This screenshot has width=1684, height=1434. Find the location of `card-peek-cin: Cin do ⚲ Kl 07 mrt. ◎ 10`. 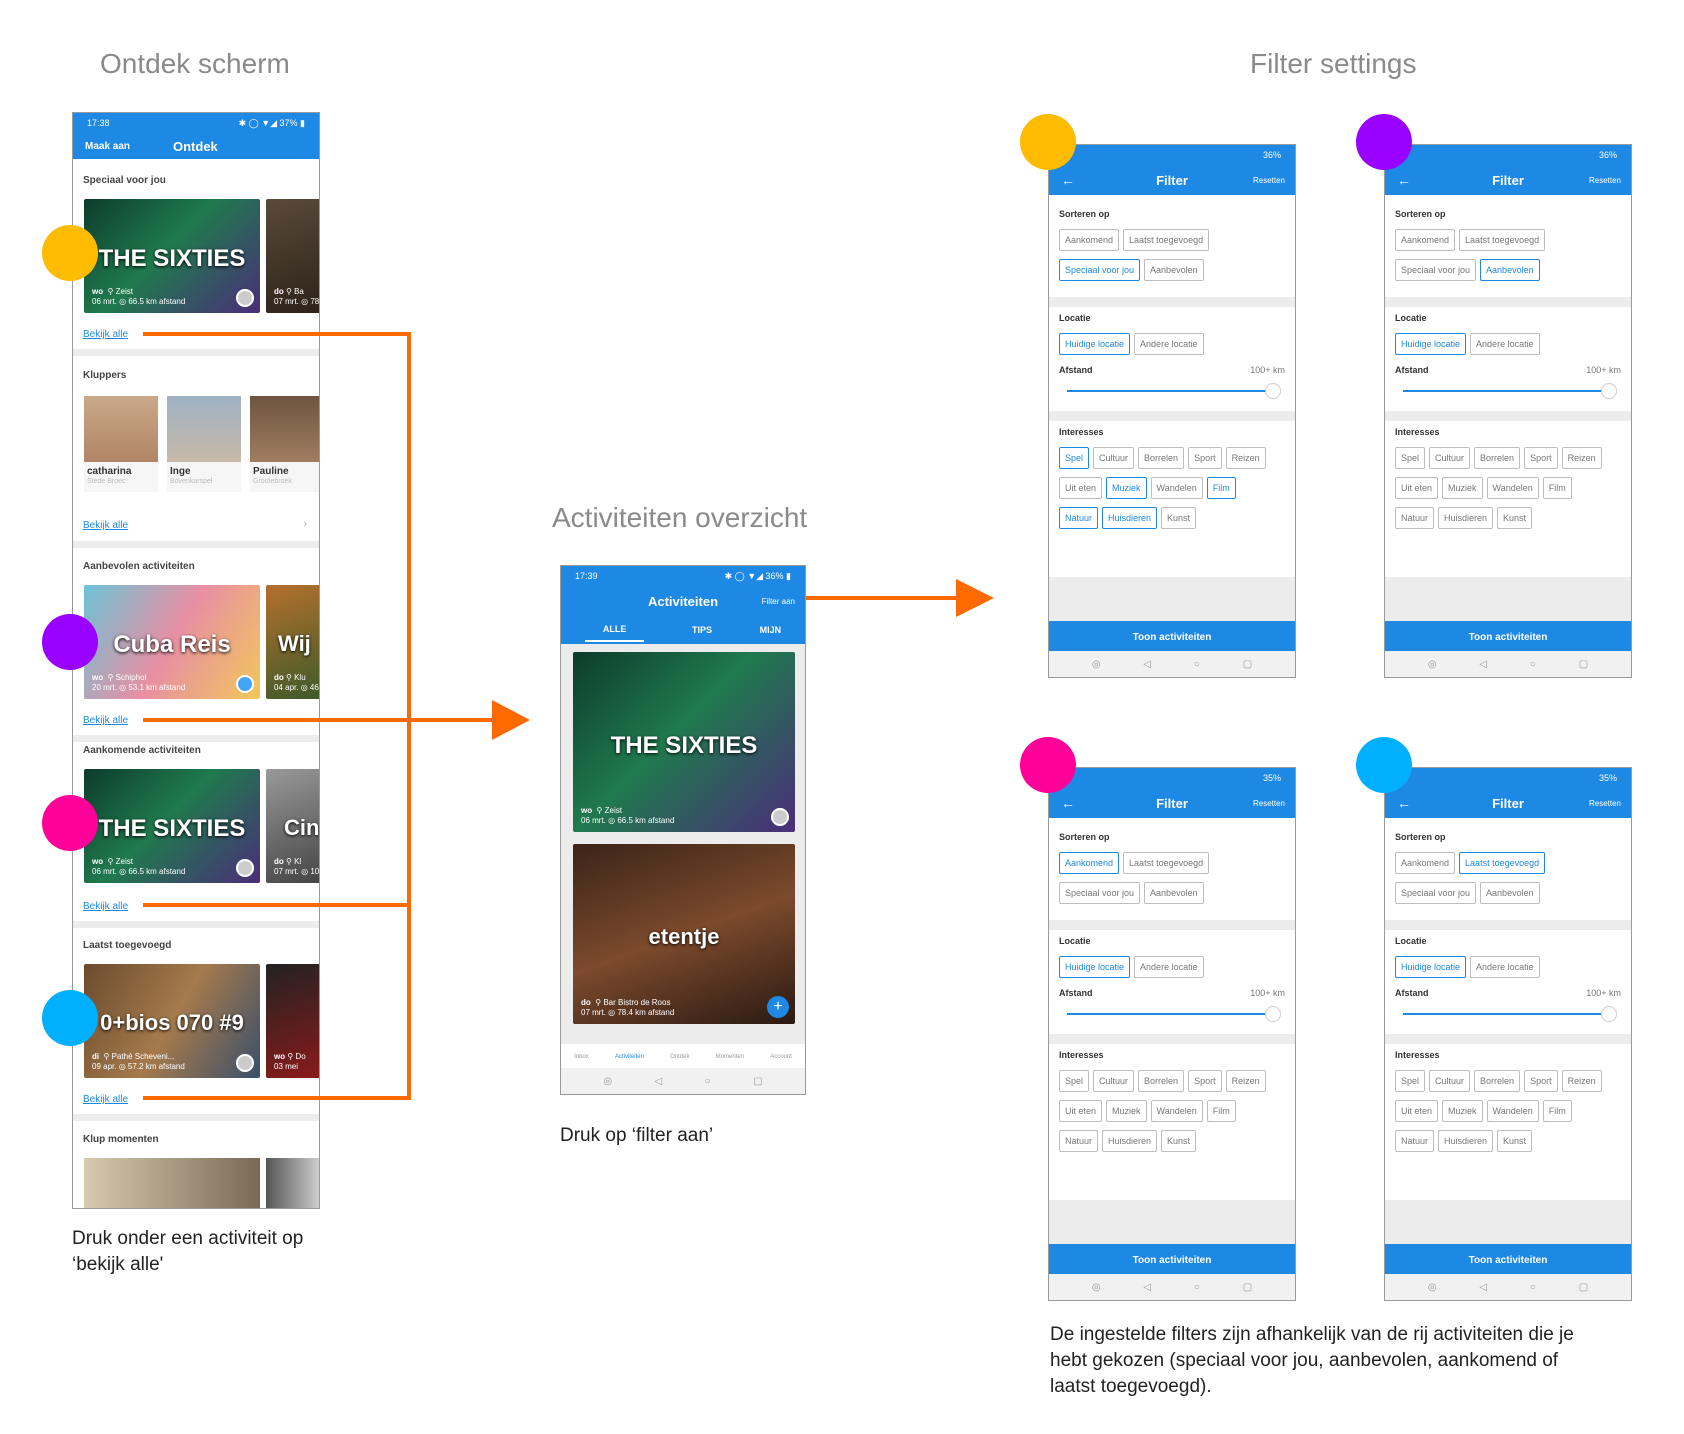

card-peek-cin: Cin do ⚲ Kl 07 mrt. ◎ 10 is located at coordinates (292, 826).